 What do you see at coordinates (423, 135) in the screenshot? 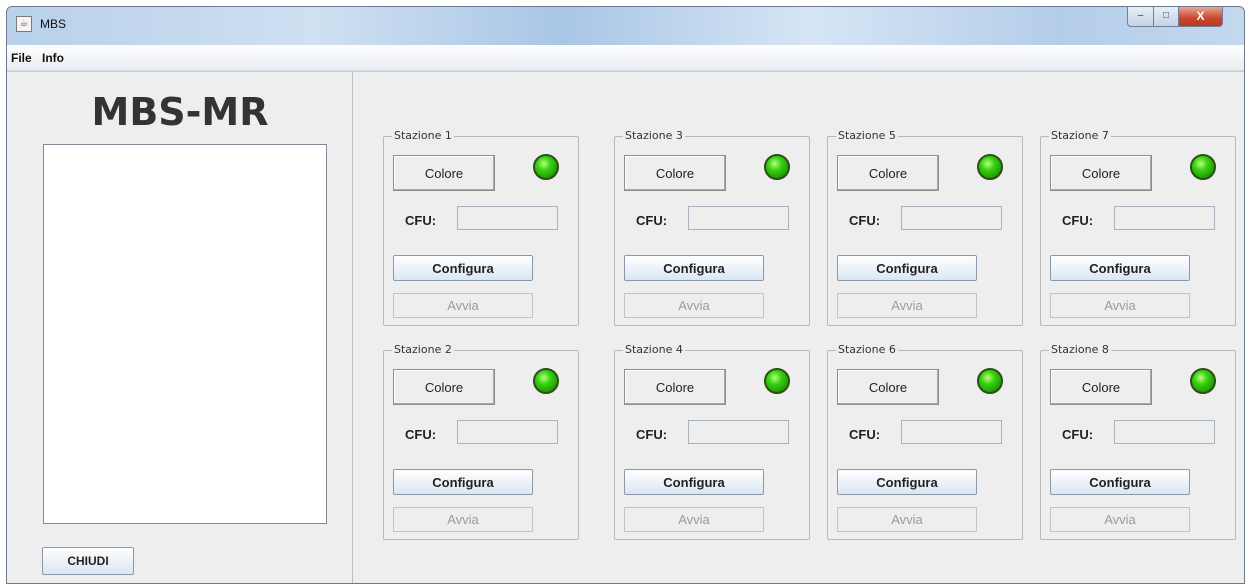
I see `station-title: Stazione 1` at bounding box center [423, 135].